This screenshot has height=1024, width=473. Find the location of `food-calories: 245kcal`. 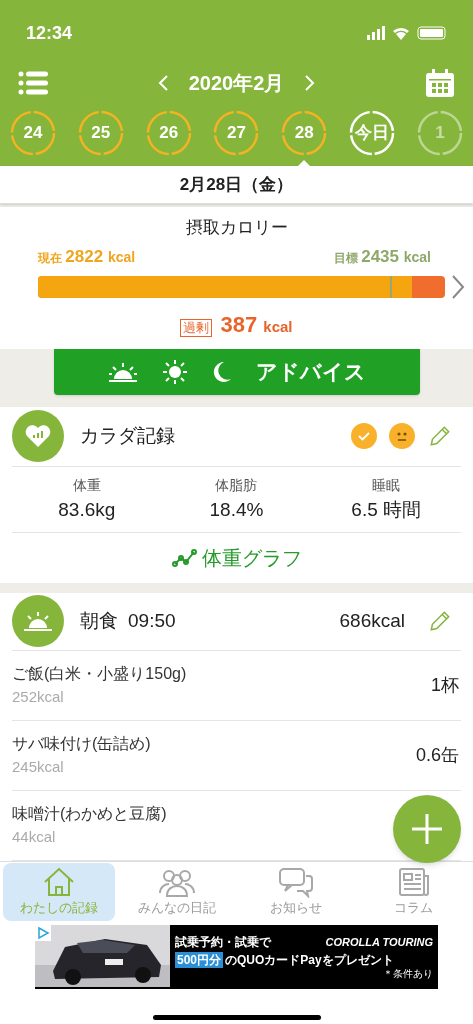

food-calories: 245kcal is located at coordinates (38, 767).